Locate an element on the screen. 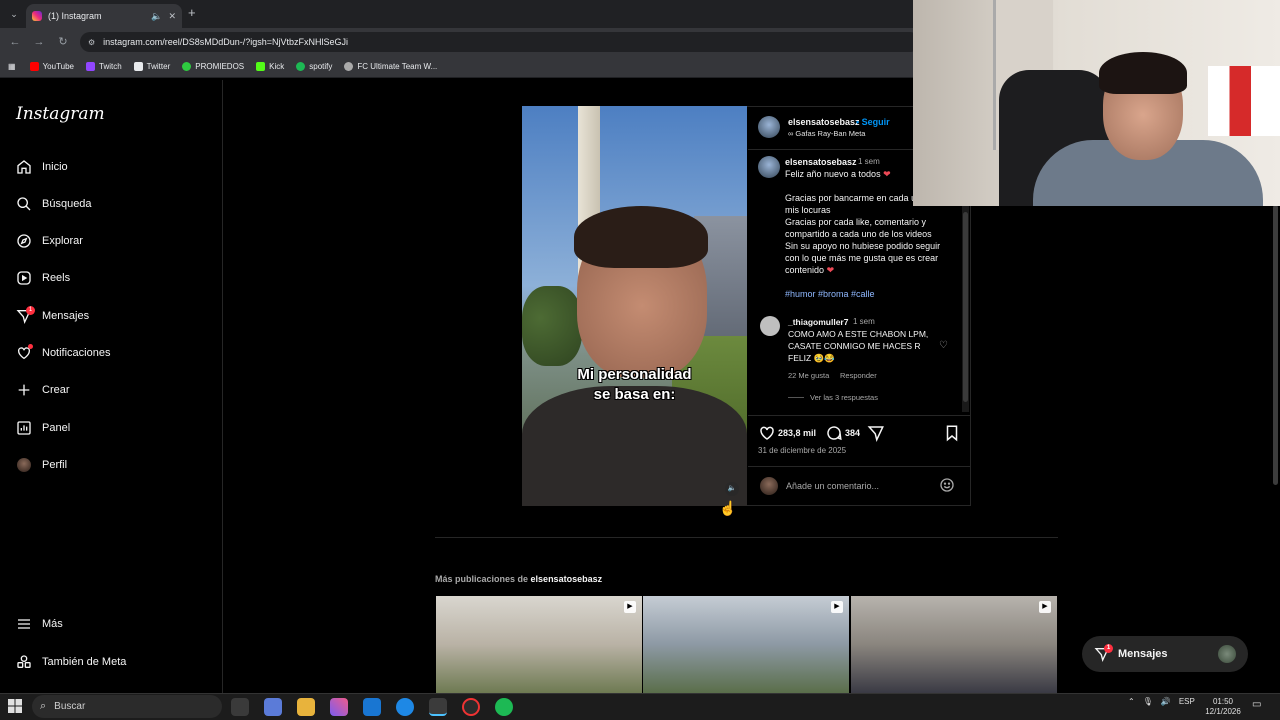 The width and height of the screenshot is (1280, 720). youtube-icon is located at coordinates (34, 66).